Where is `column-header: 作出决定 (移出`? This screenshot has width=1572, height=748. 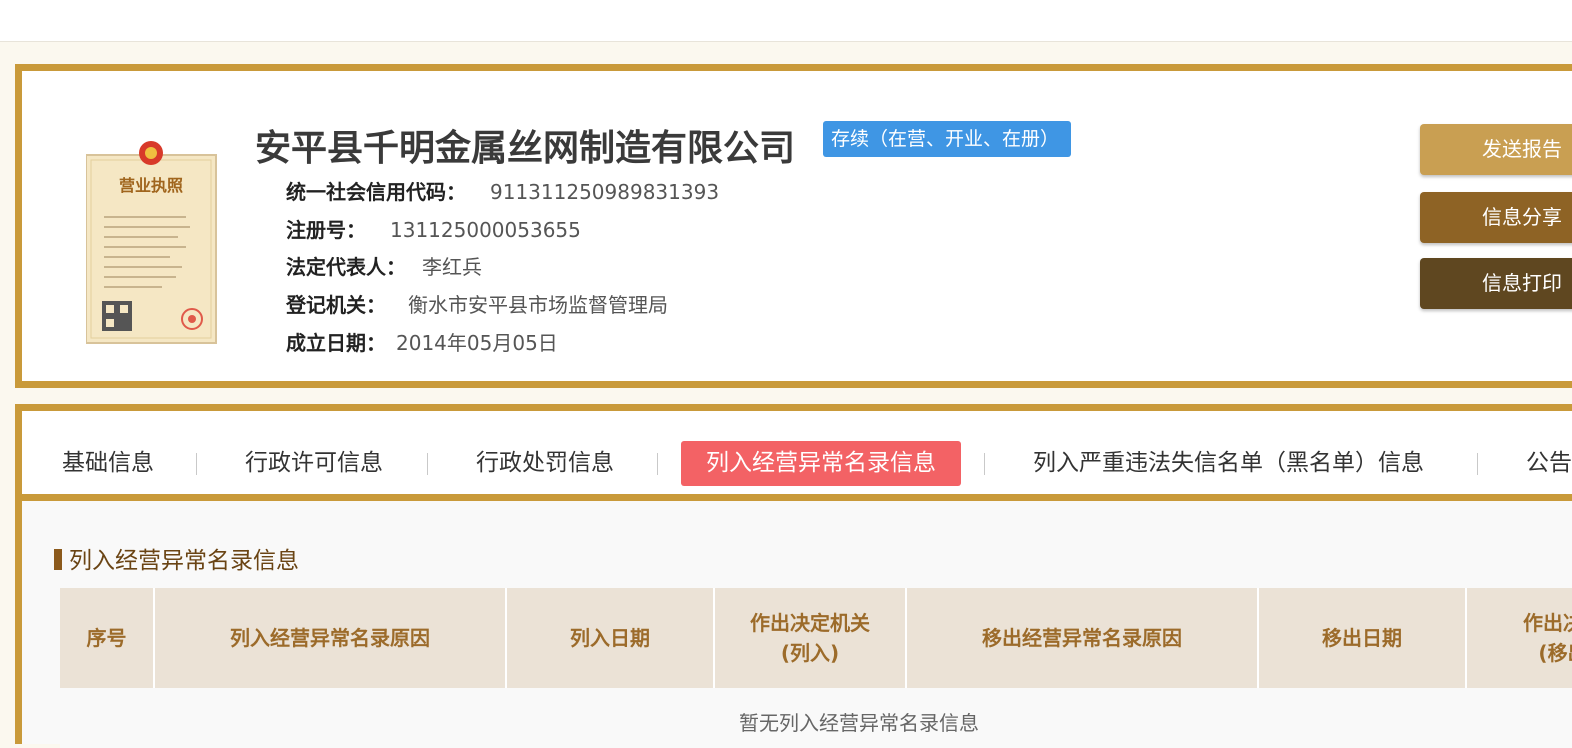 column-header: 作出决定 (移出 is located at coordinates (1547, 638).